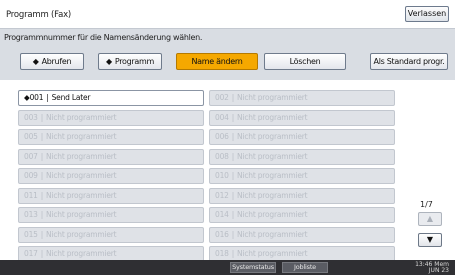 This screenshot has height=275, width=455. I want to click on page-down-button: ▼, so click(430, 240).